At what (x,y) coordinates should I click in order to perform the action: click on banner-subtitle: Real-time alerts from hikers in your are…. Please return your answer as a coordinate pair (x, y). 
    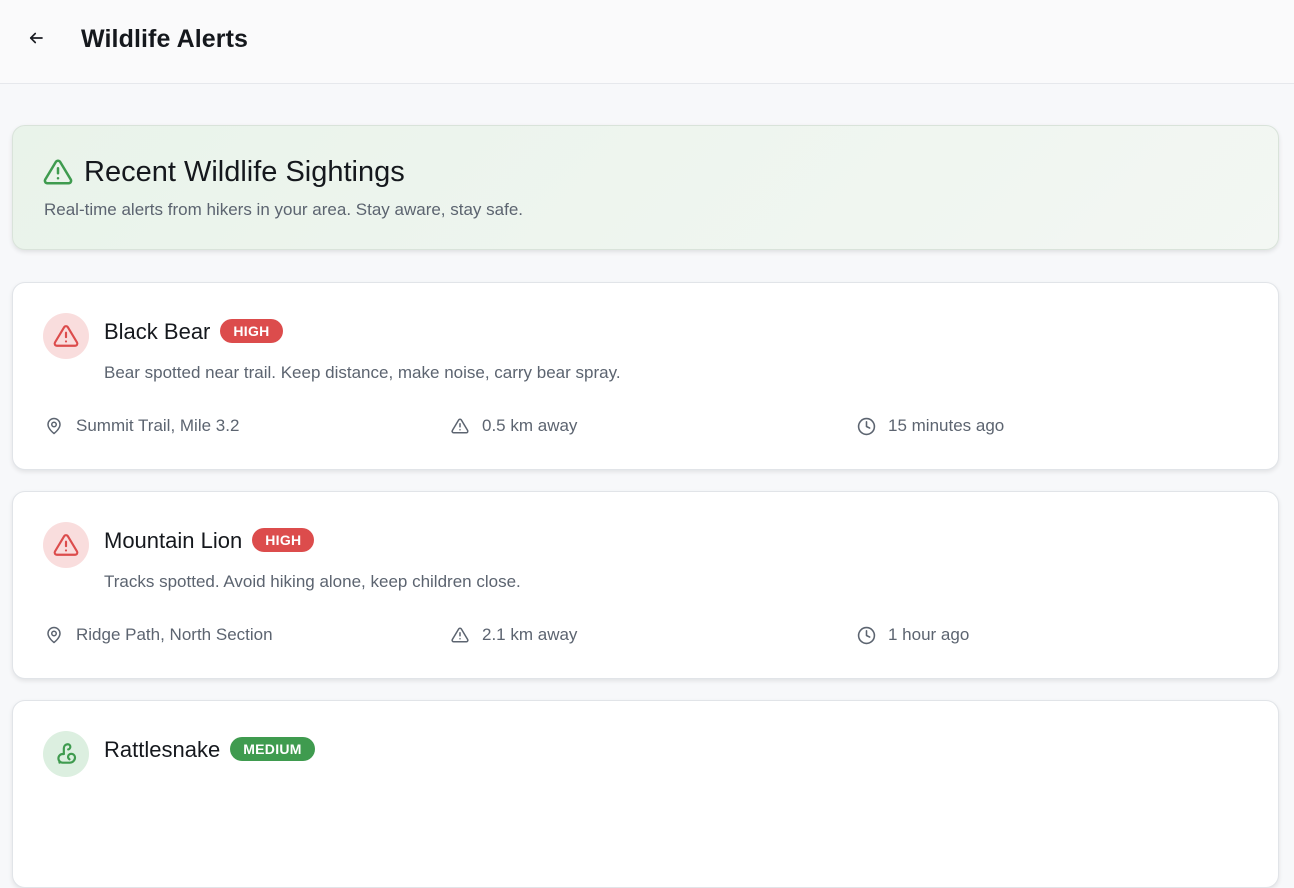
    Looking at the image, I should click on (284, 209).